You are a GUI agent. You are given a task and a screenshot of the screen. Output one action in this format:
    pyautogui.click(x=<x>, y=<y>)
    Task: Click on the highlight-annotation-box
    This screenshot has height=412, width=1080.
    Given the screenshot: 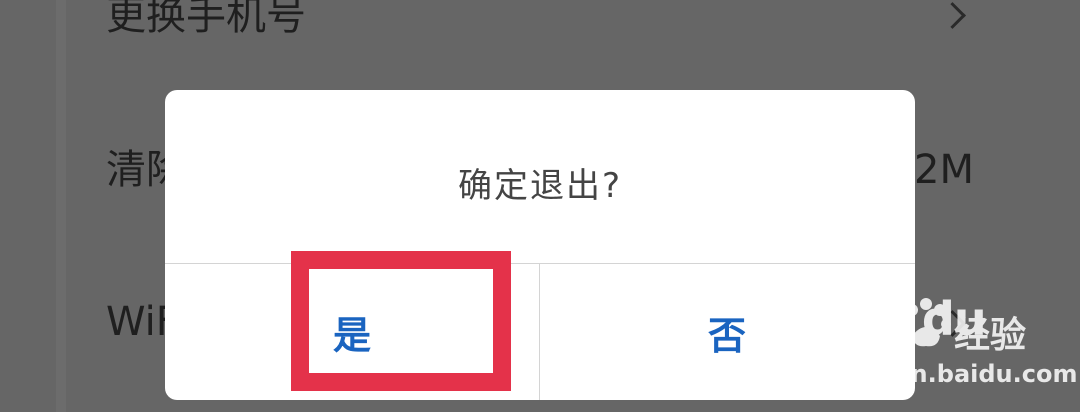 What is the action you would take?
    pyautogui.click(x=401, y=321)
    